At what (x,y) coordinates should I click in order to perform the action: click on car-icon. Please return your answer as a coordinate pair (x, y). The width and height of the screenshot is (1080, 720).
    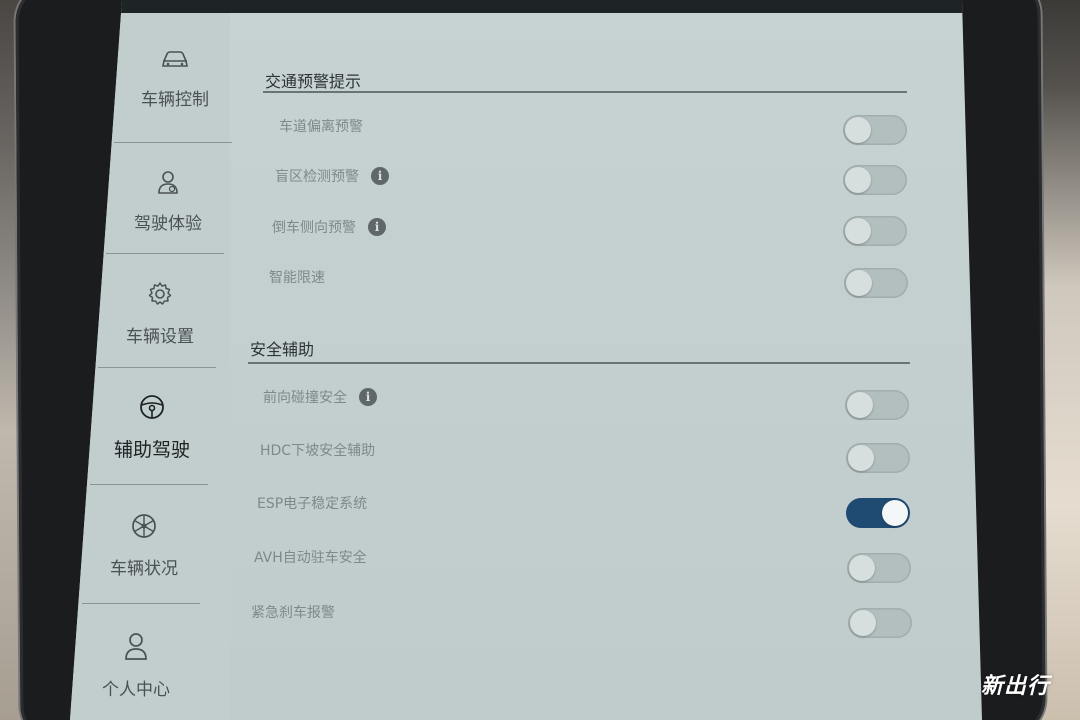
    Looking at the image, I should click on (175, 60).